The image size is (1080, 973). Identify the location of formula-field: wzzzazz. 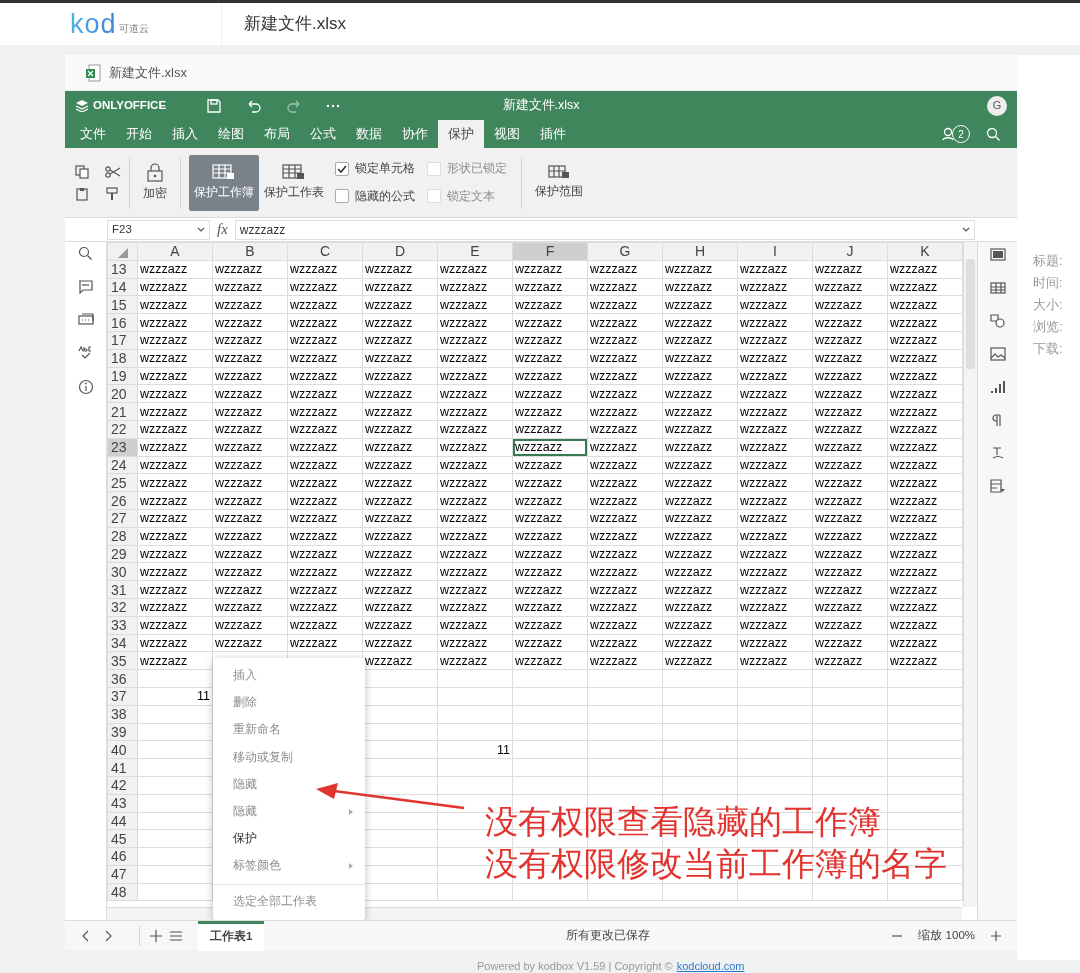
(604, 229).